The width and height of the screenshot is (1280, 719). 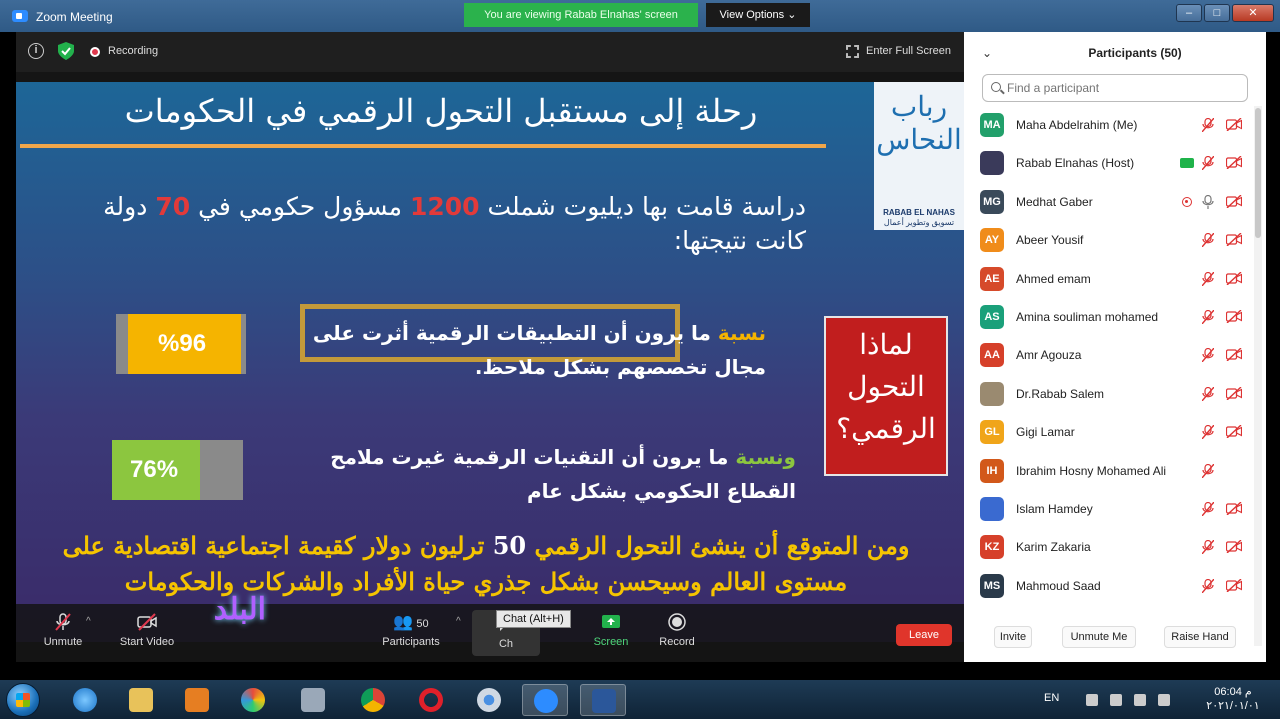 What do you see at coordinates (1233, 706) in the screenshot?
I see `clock-date: ٢٠٢١/٠١/٠١` at bounding box center [1233, 706].